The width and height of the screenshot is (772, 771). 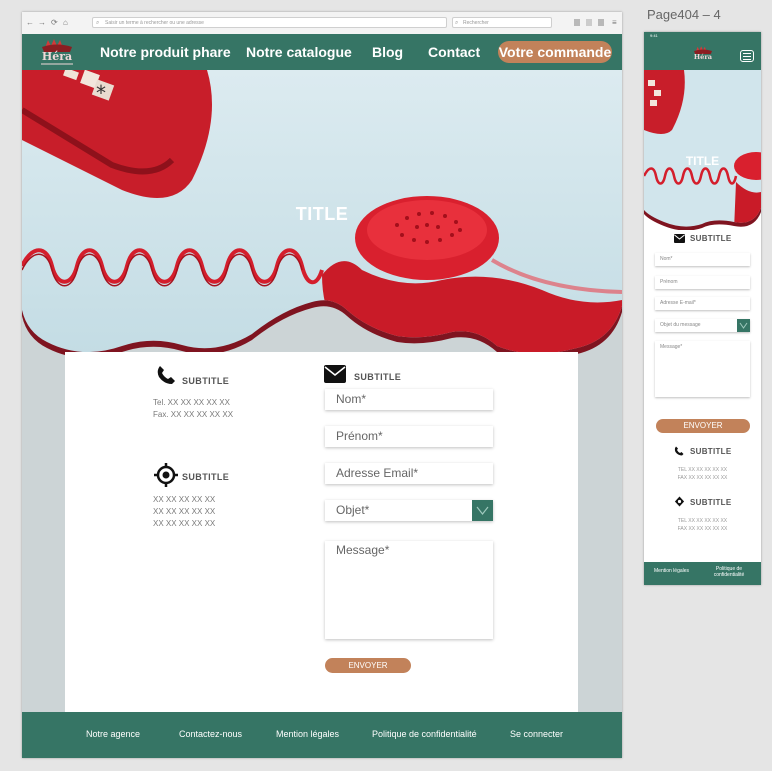 I want to click on tel-number: Tel. XX XX XX XX XX, so click(x=191, y=402).